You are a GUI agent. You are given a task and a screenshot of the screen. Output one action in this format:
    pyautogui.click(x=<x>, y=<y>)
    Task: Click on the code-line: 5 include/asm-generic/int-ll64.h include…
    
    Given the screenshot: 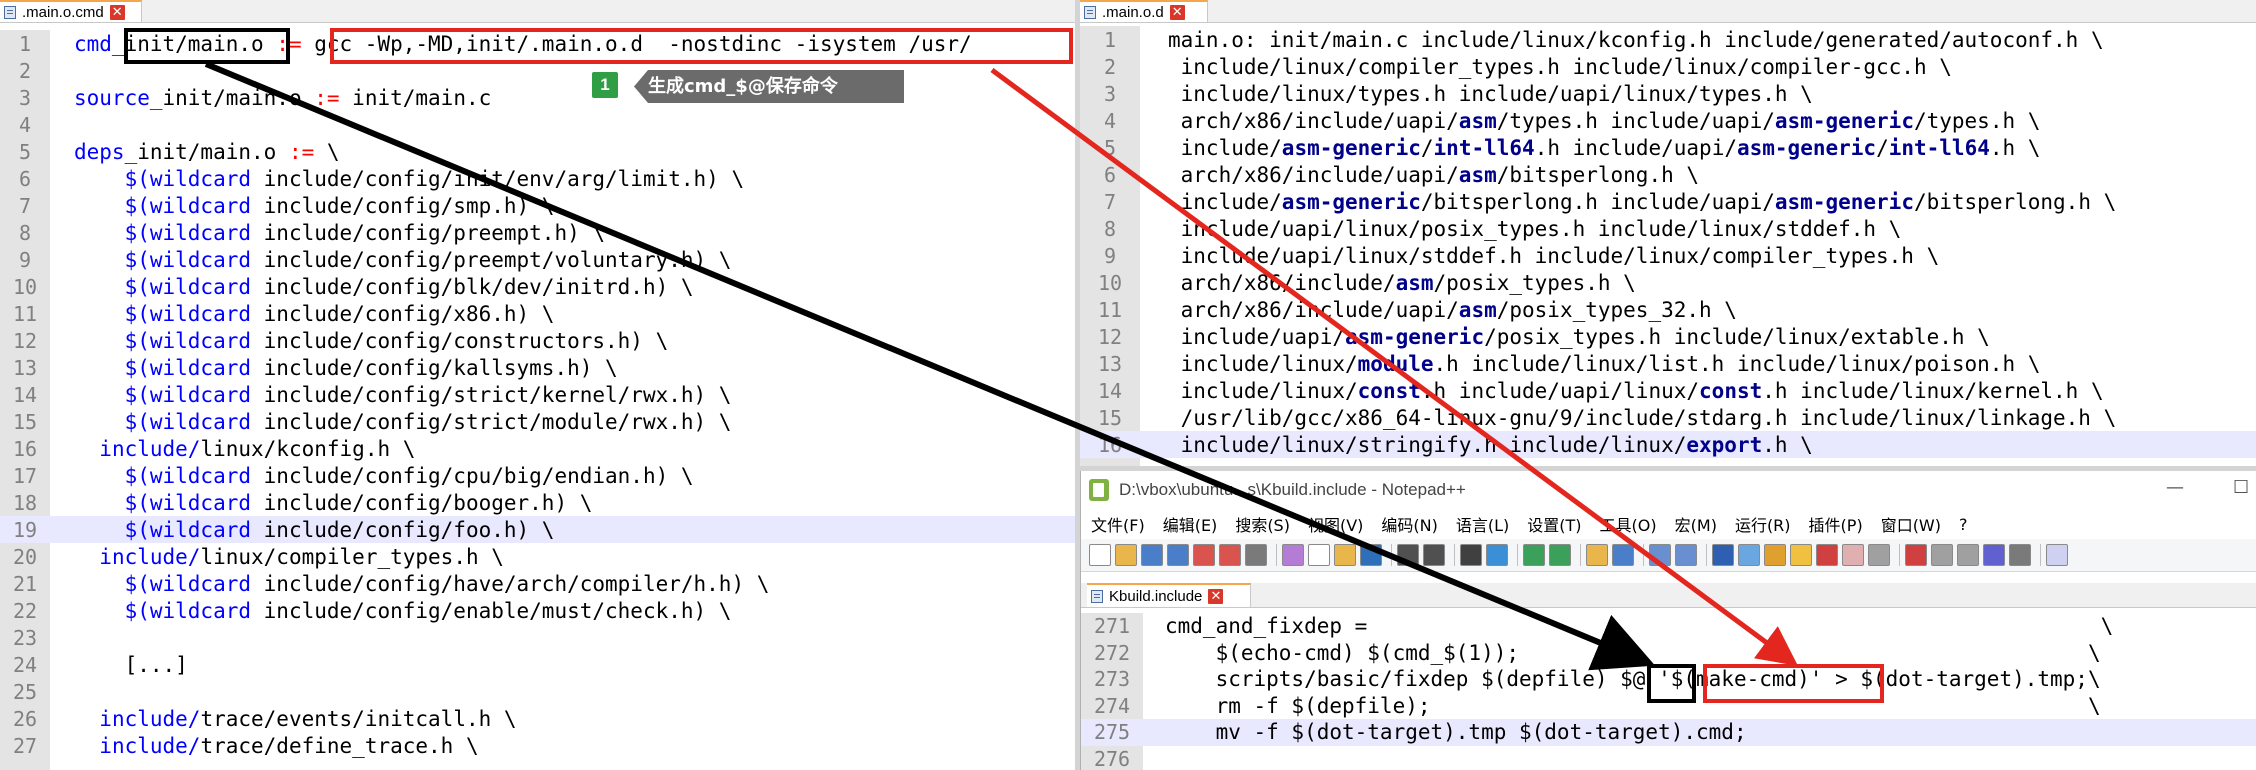 What is the action you would take?
    pyautogui.click(x=1668, y=147)
    